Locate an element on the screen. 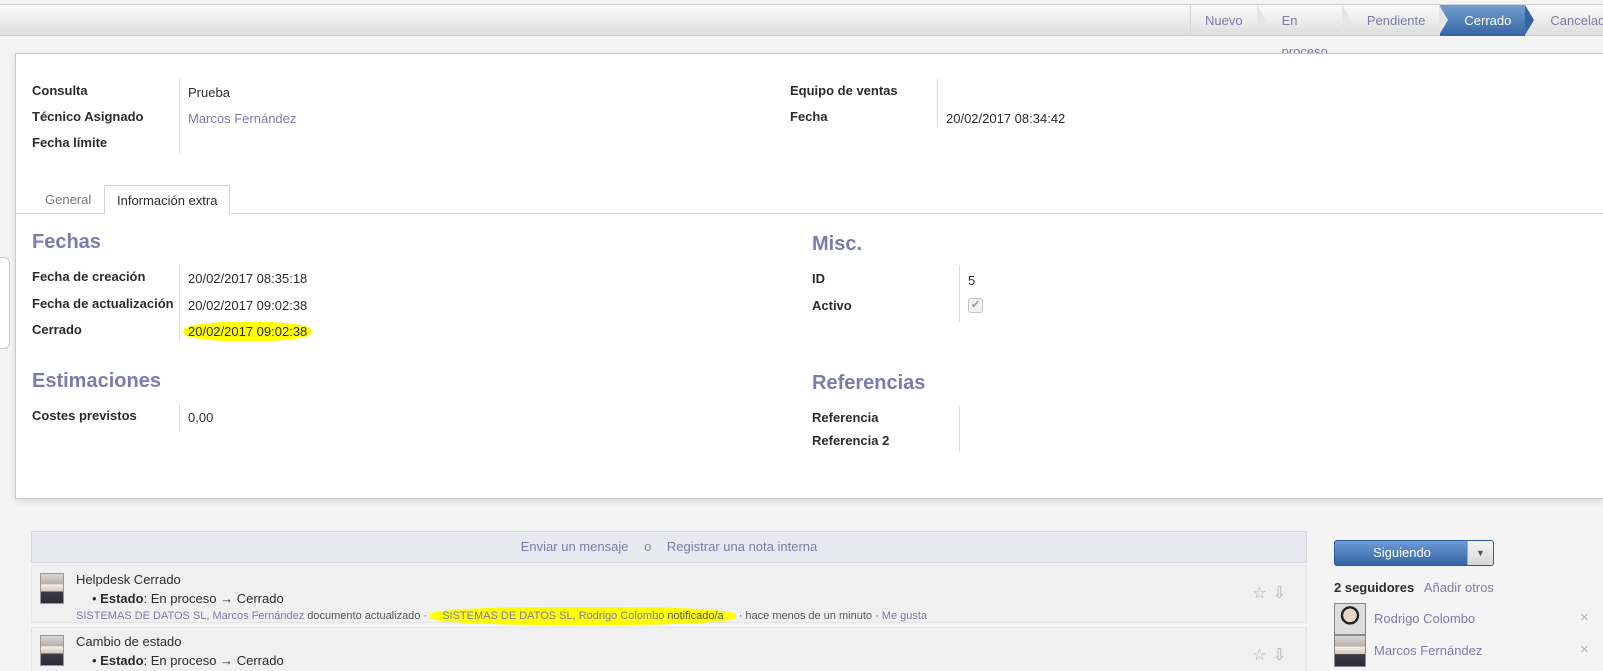 The image size is (1603, 671). cerrado-value: 20/02/2017 09:02:38 is located at coordinates (248, 331).